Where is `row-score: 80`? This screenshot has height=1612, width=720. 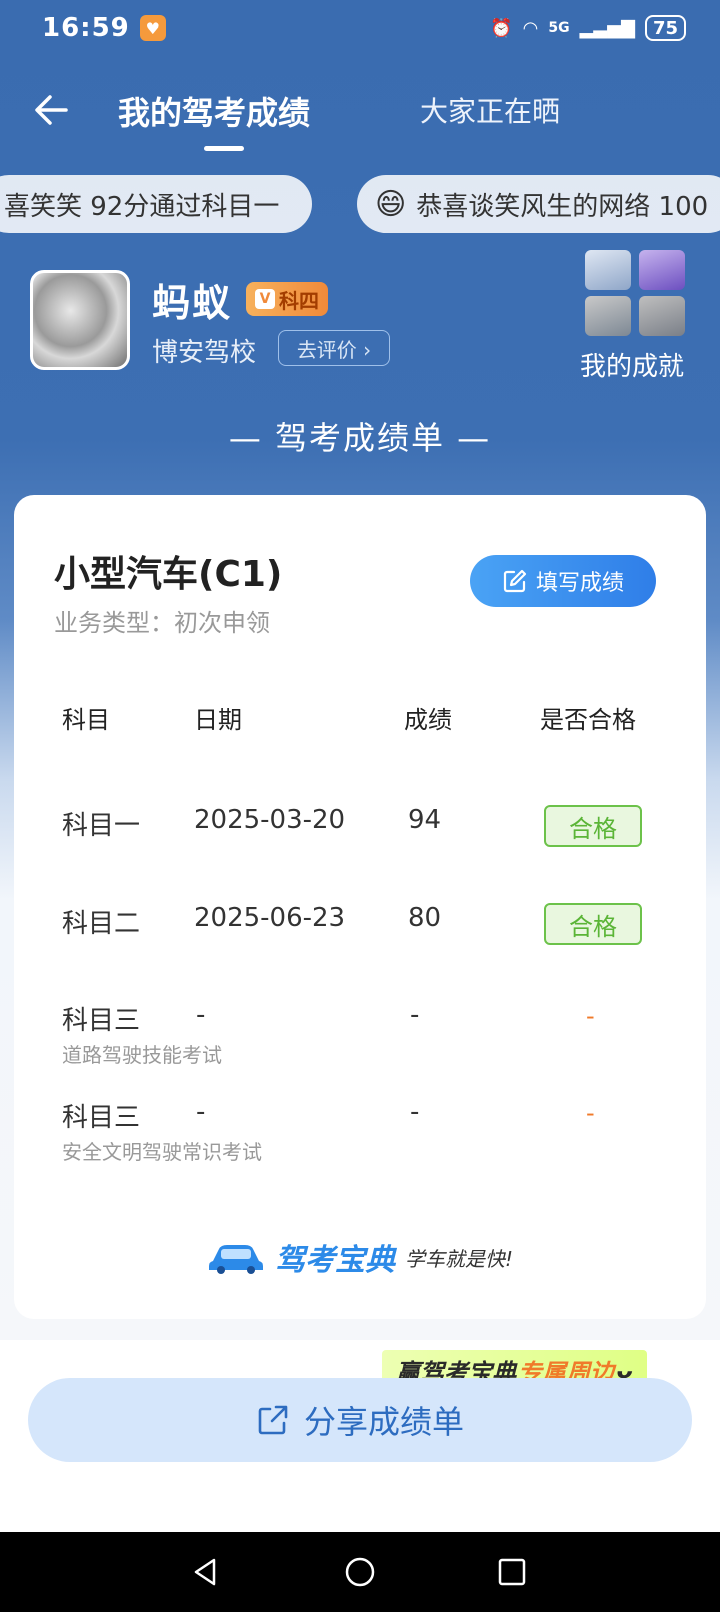
row-score: 80 is located at coordinates (425, 918).